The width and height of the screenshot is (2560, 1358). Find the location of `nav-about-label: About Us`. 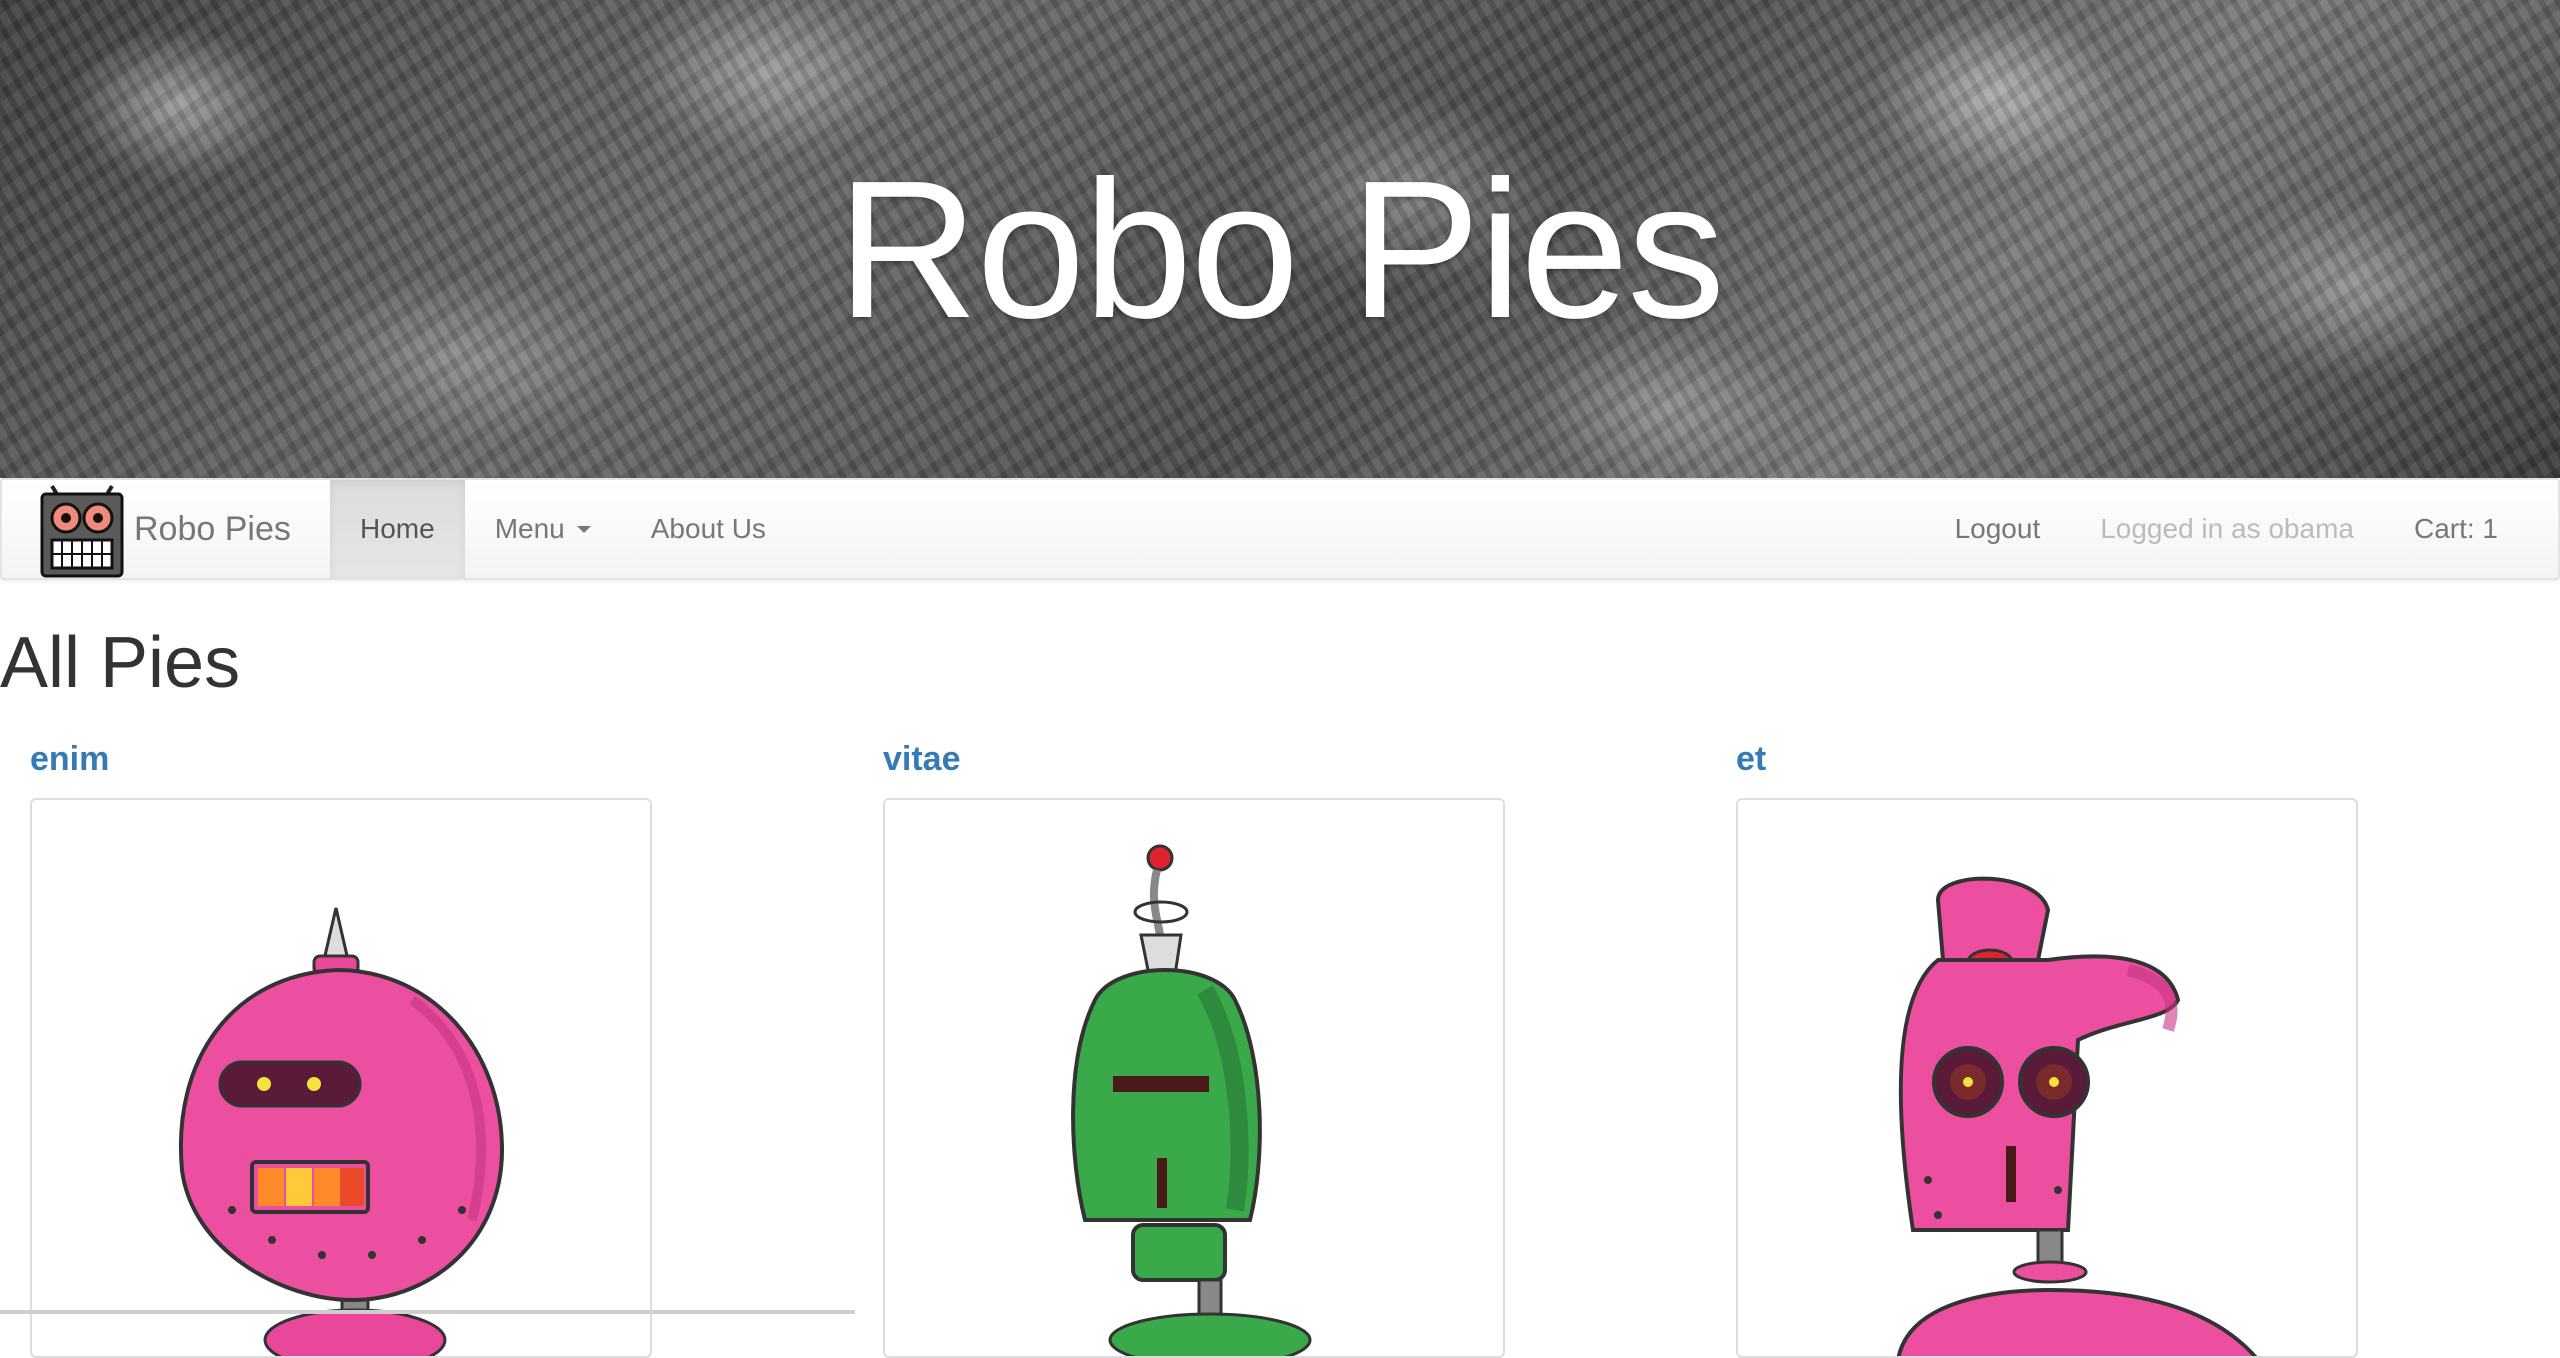

nav-about-label: About Us is located at coordinates (708, 528).